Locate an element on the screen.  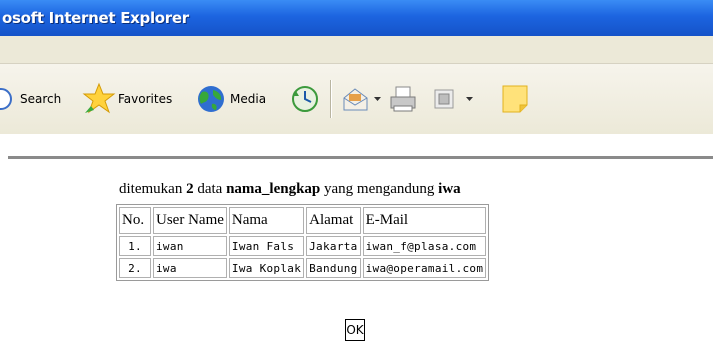
edit-button is located at coordinates (454, 99).